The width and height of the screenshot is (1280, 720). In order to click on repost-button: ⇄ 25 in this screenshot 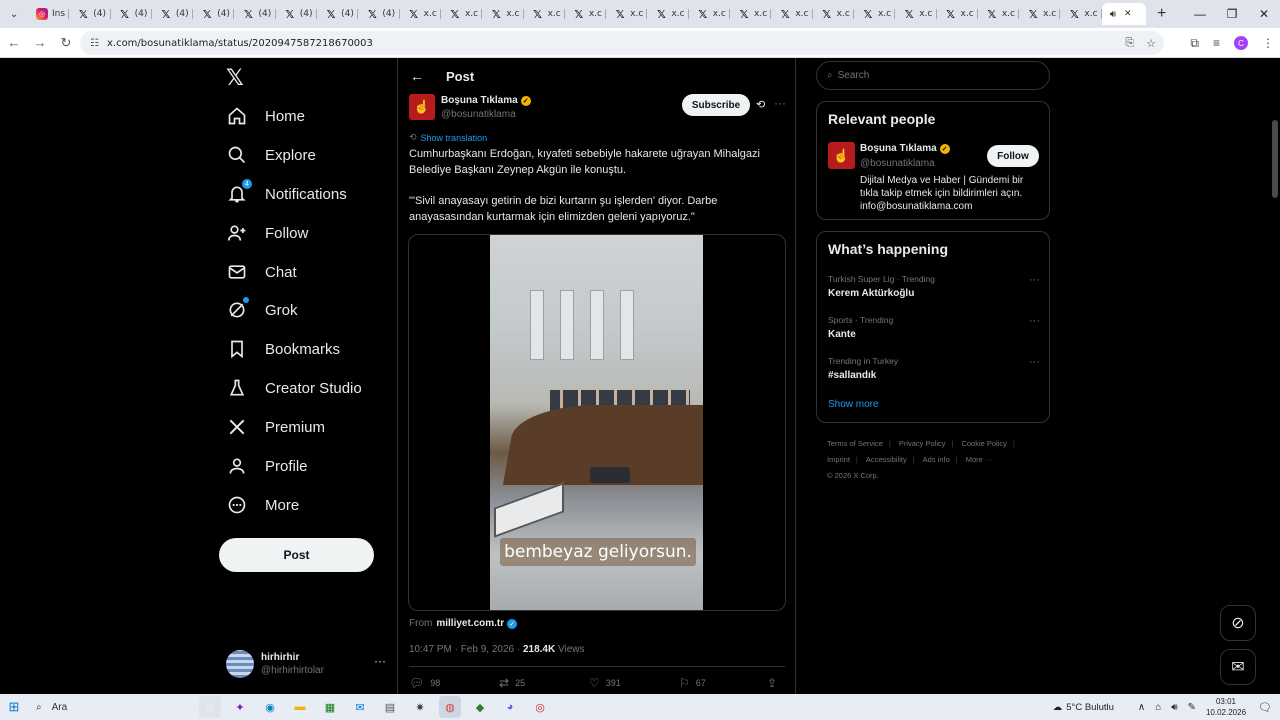, I will do `click(544, 683)`.